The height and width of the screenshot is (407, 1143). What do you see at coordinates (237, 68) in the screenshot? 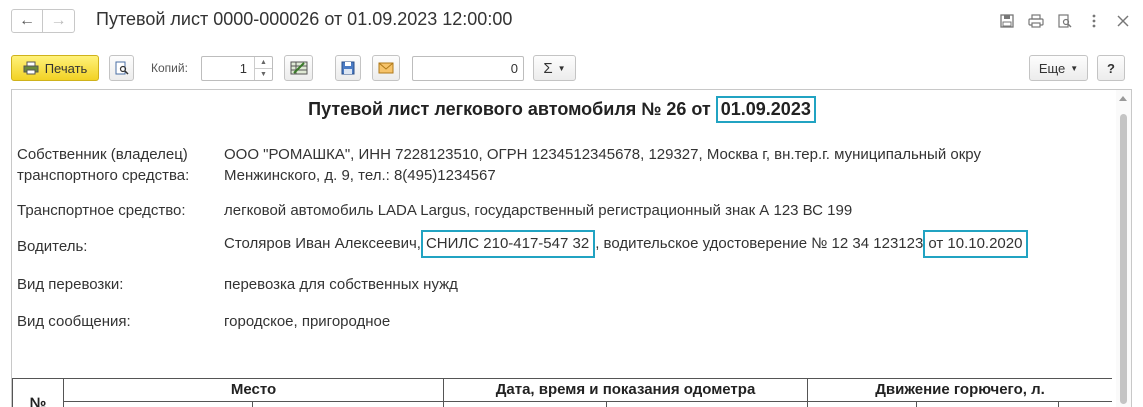
I see `copies-stepper: 1 ▲ ▼` at bounding box center [237, 68].